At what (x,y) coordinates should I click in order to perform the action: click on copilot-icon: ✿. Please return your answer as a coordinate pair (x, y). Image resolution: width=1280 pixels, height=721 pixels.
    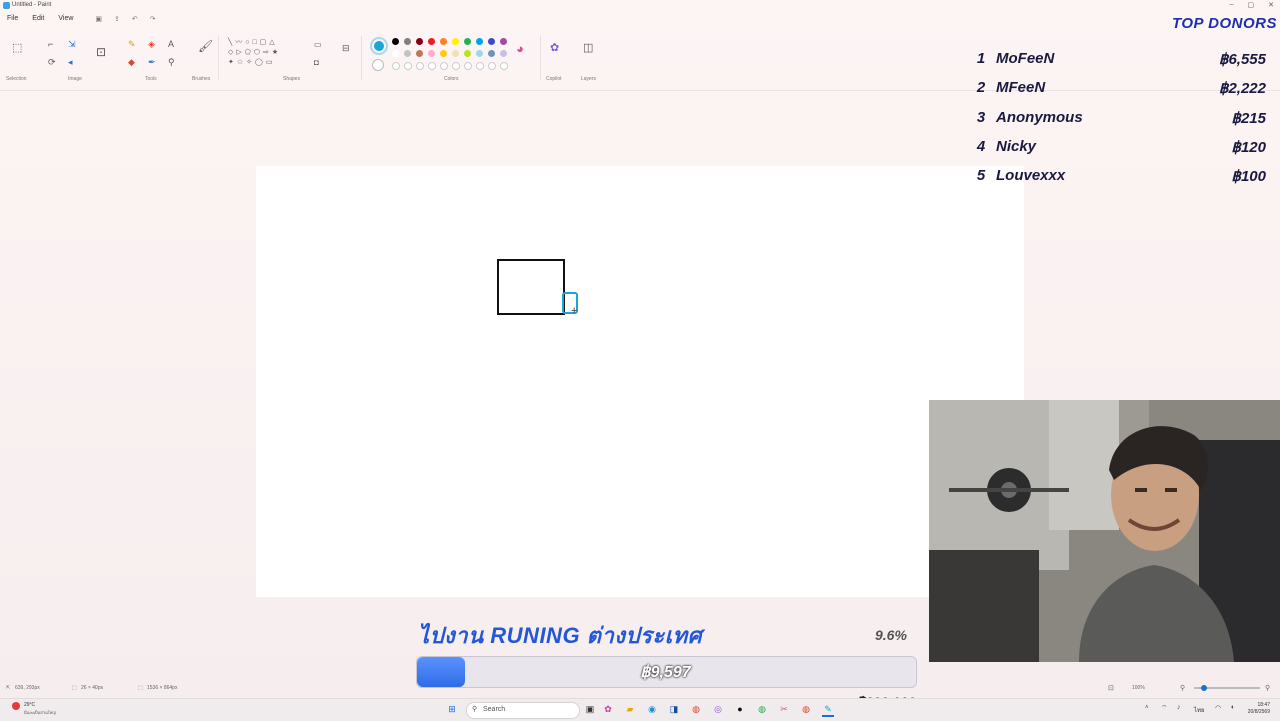
    Looking at the image, I should click on (554, 48).